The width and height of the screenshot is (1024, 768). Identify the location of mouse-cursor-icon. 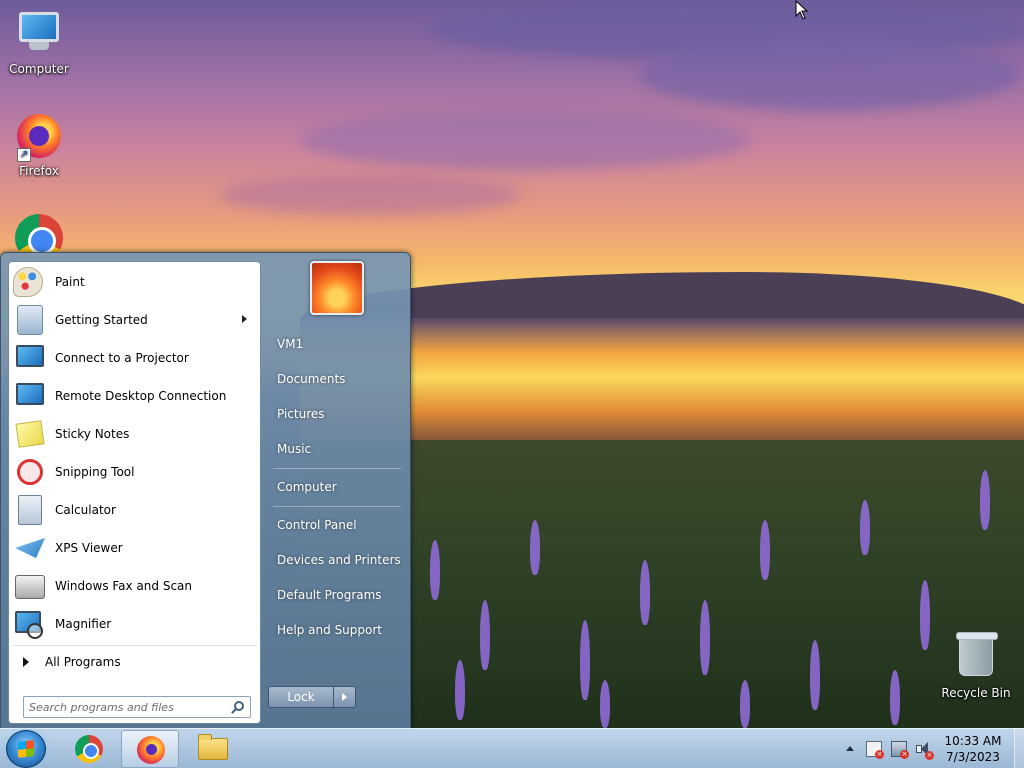
(802, 11).